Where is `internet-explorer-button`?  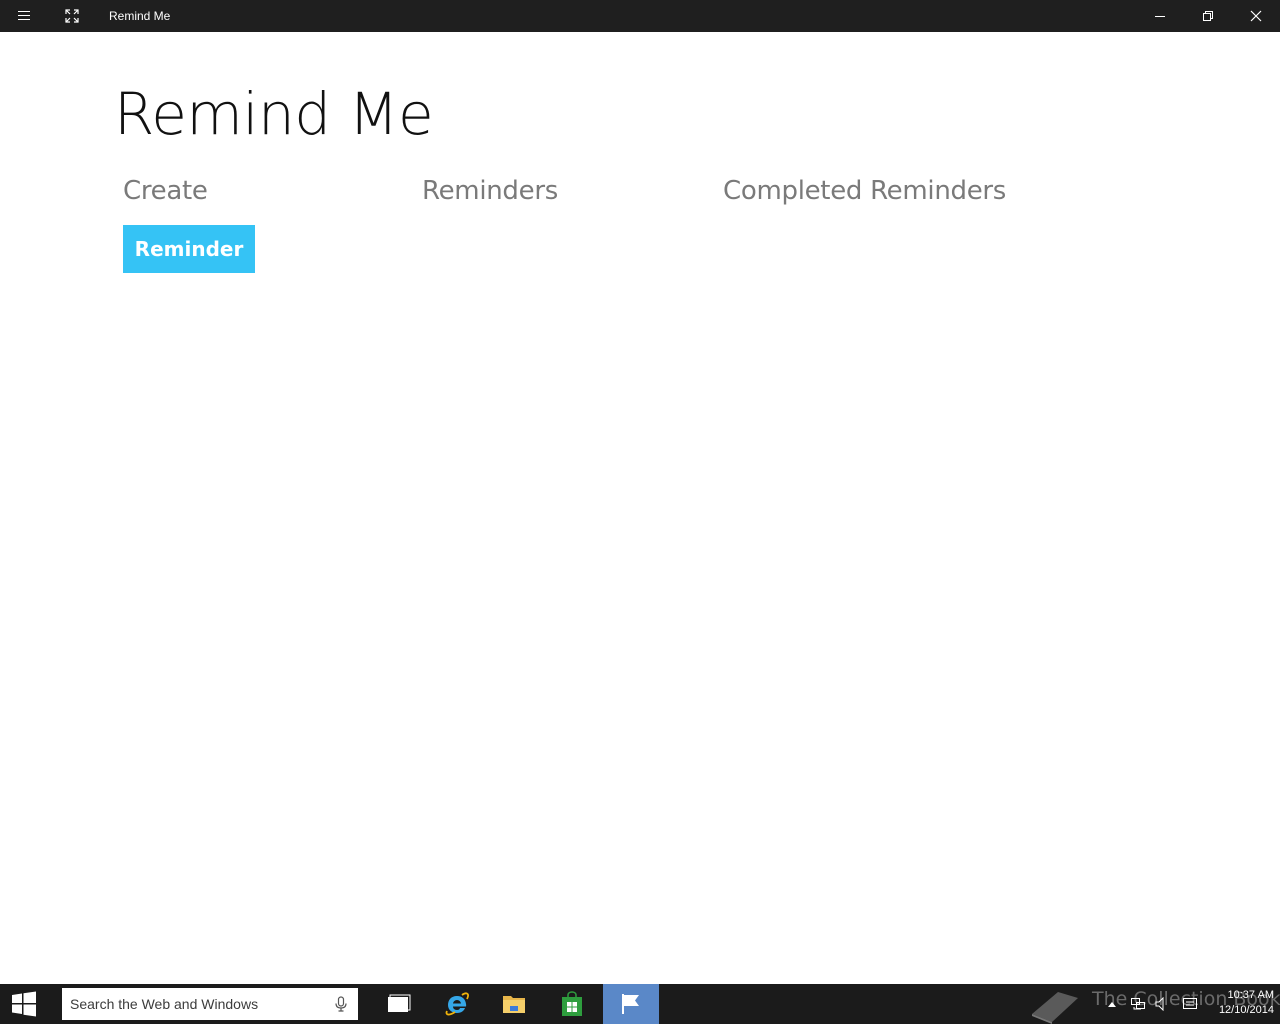 internet-explorer-button is located at coordinates (457, 1004).